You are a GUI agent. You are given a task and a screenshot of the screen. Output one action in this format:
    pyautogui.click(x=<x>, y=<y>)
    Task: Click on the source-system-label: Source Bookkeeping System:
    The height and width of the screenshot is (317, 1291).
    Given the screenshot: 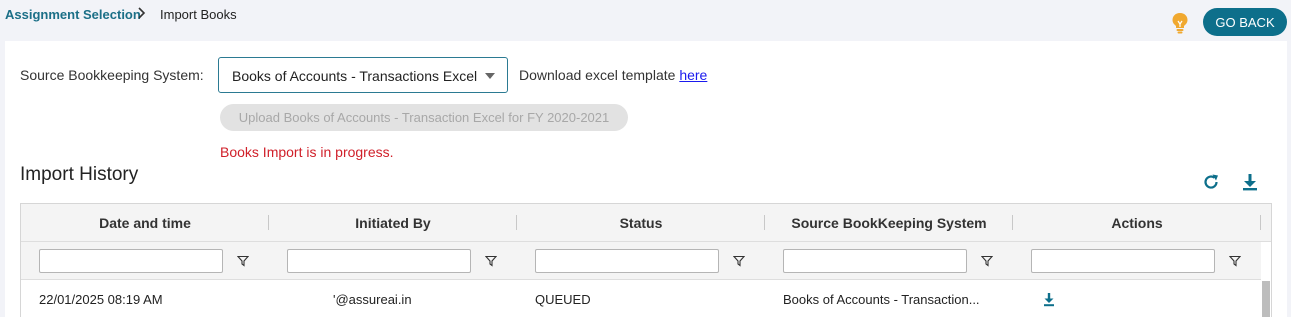 What is the action you would take?
    pyautogui.click(x=112, y=75)
    